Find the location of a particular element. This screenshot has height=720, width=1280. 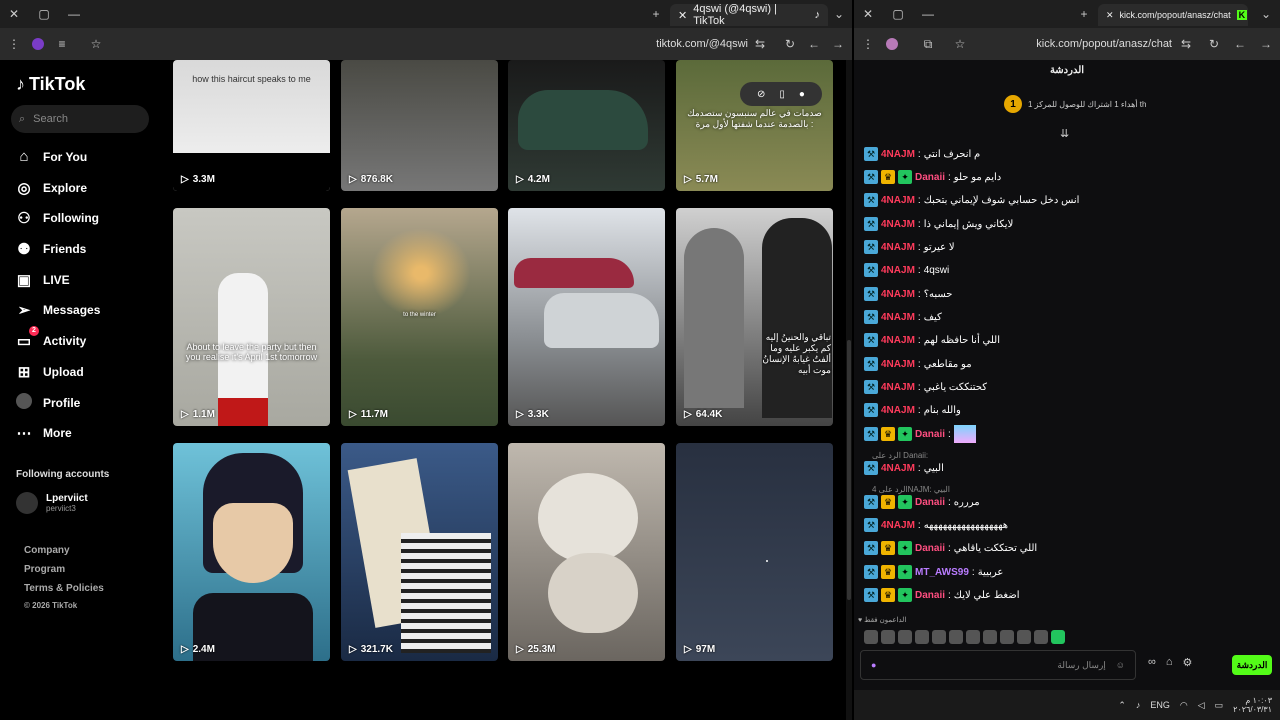

chat-message: ⚒ ♛ ✦ Danaii: اضغط علي لايك is located at coordinates (941, 595).